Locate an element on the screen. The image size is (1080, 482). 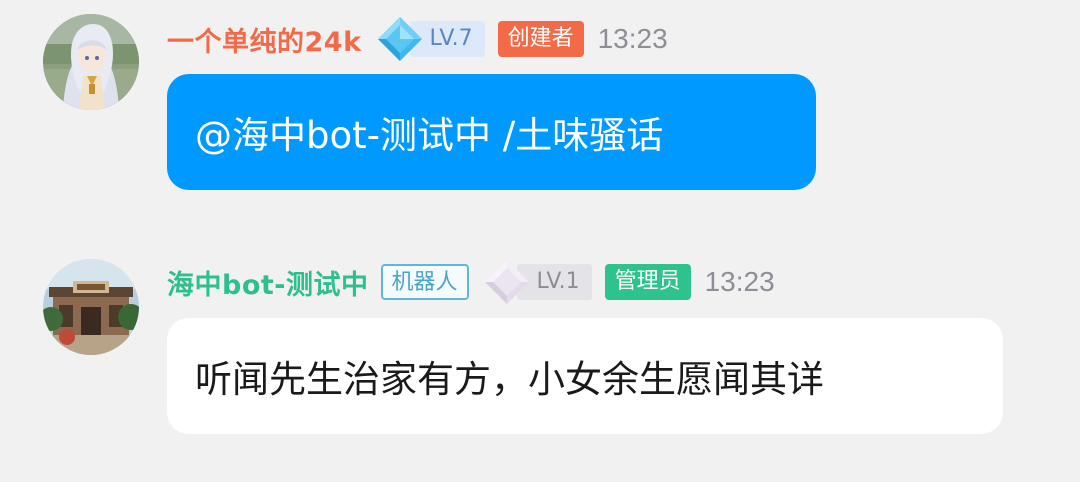
role-badge-creator: 创建者 is located at coordinates (540, 39).